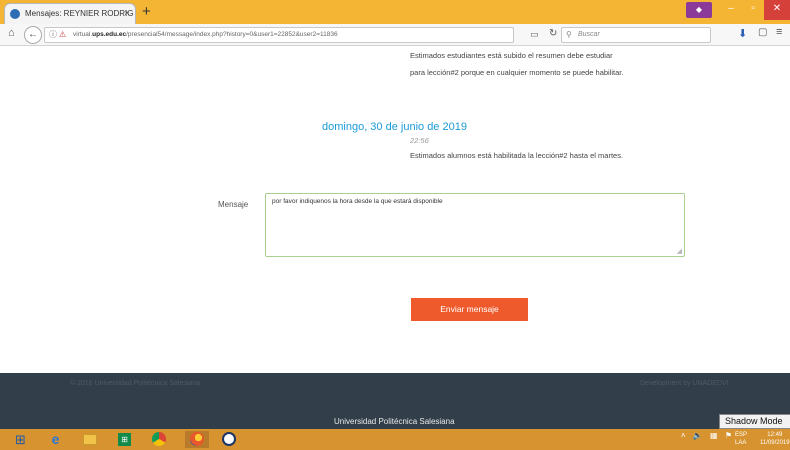  I want to click on close-window-icon: ✕, so click(777, 10).